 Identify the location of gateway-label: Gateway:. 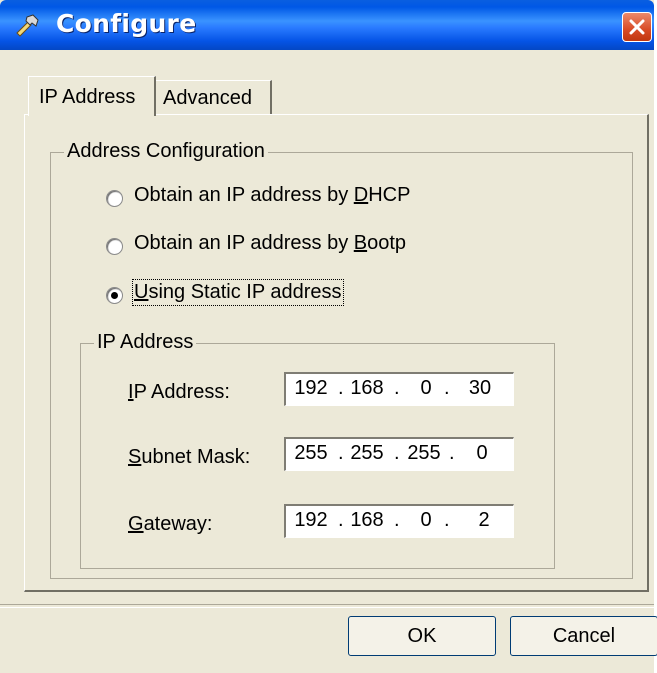
(170, 524).